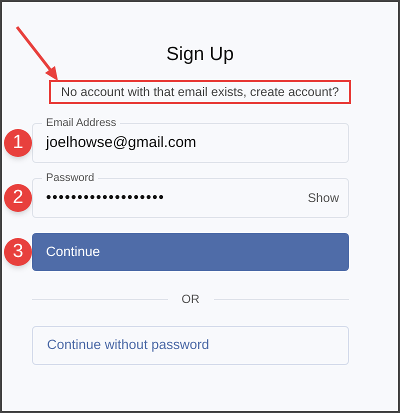  Describe the element at coordinates (18, 198) in the screenshot. I see `step-number-badge: 2` at that location.